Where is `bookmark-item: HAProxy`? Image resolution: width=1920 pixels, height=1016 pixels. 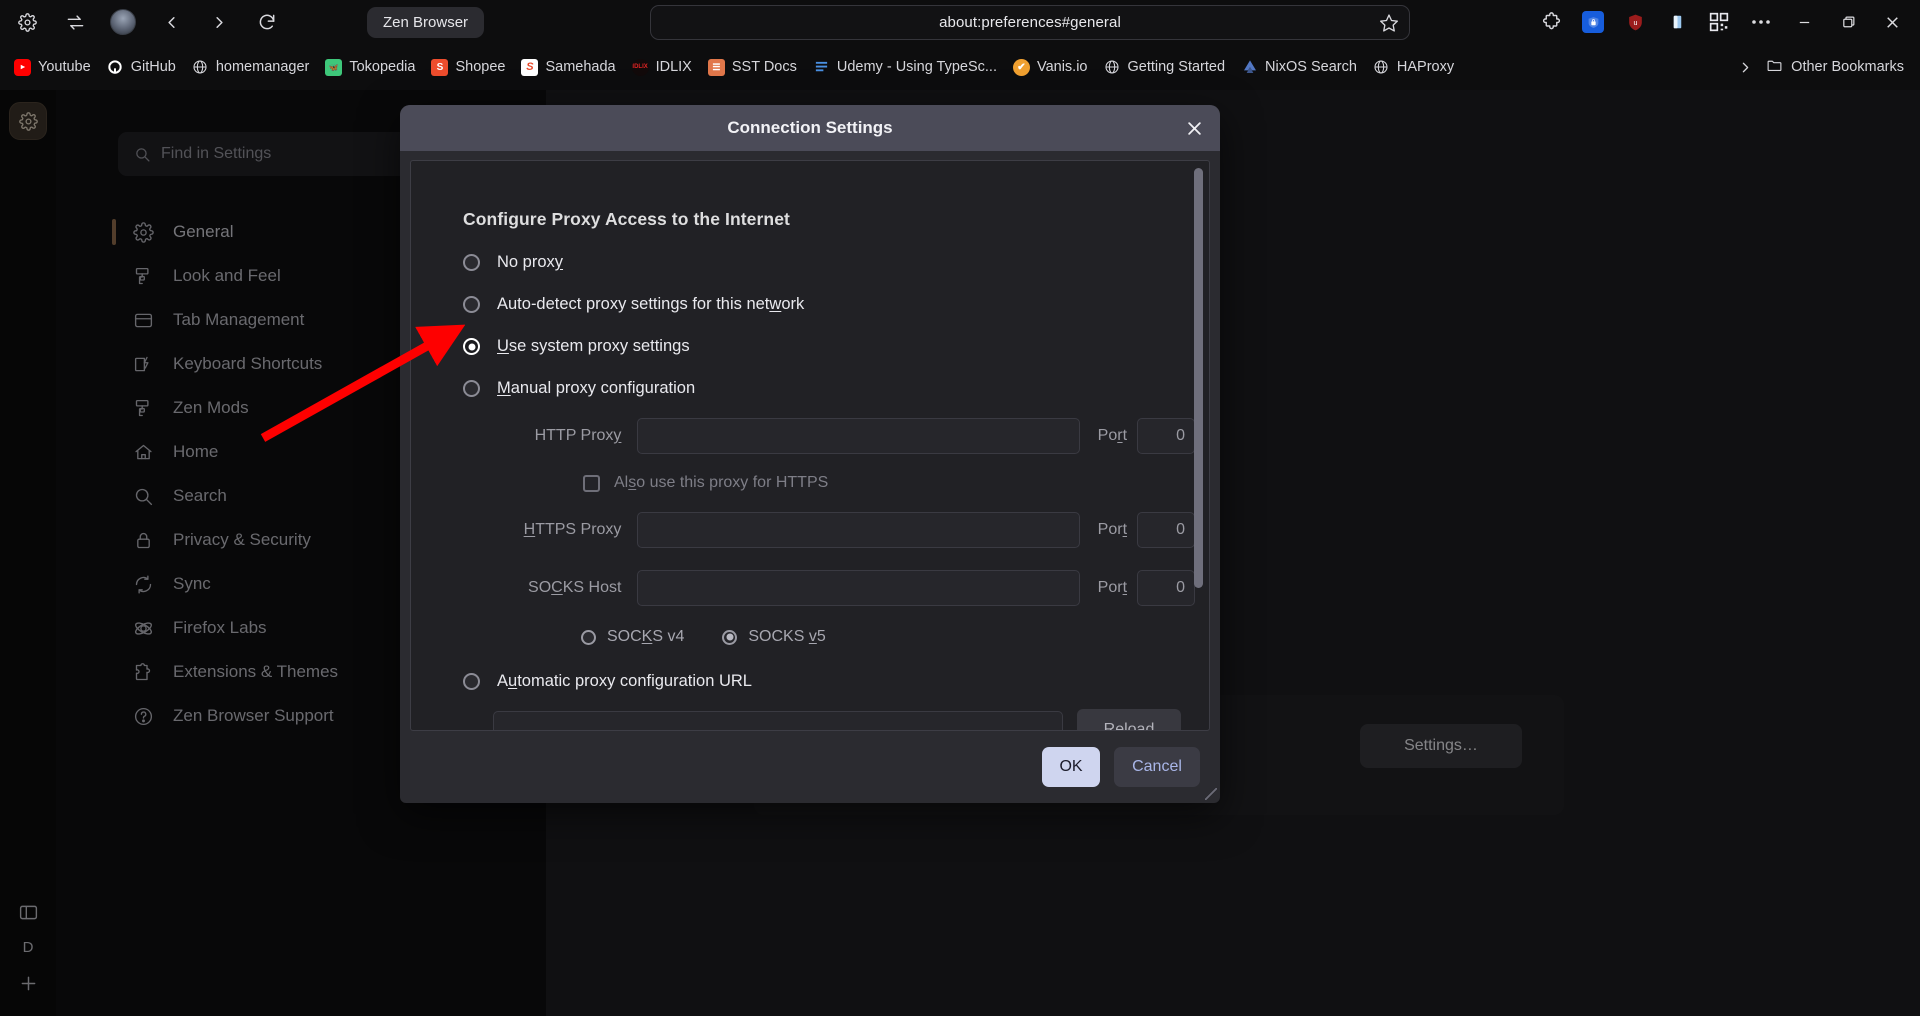 bookmark-item: HAProxy is located at coordinates (1413, 67).